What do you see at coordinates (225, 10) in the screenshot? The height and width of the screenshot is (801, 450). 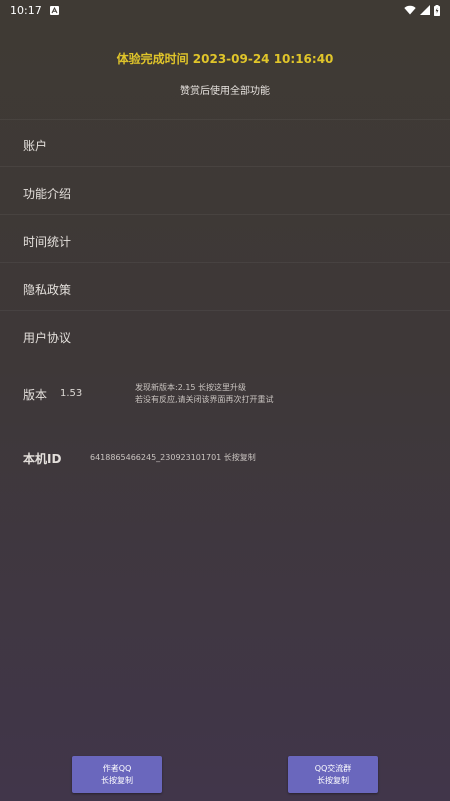 I see `status-bar: 10:17` at bounding box center [225, 10].